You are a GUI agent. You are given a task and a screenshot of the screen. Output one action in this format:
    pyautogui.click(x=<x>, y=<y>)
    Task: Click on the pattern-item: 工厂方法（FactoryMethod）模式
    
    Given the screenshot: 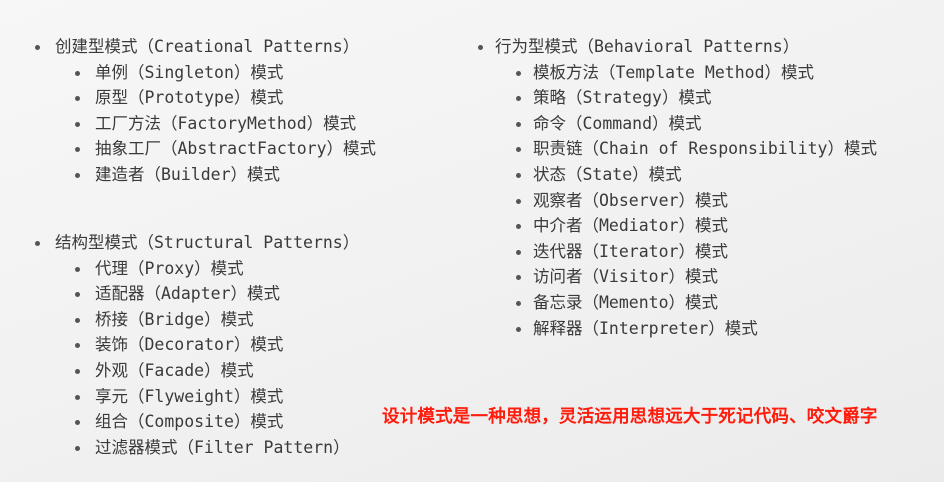 What is the action you would take?
    pyautogui.click(x=215, y=124)
    